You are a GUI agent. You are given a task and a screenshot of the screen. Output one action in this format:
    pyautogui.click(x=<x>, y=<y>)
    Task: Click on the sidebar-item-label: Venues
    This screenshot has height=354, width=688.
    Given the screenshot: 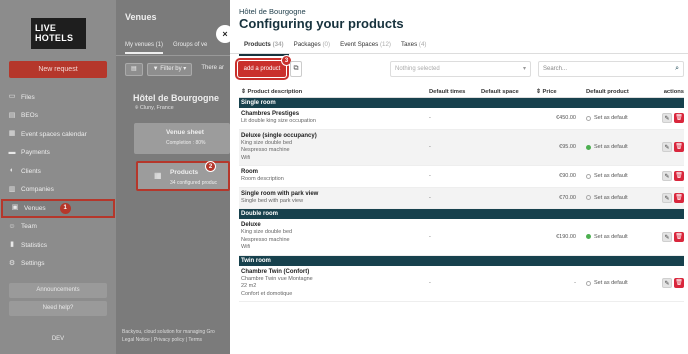 What is the action you would take?
    pyautogui.click(x=35, y=208)
    